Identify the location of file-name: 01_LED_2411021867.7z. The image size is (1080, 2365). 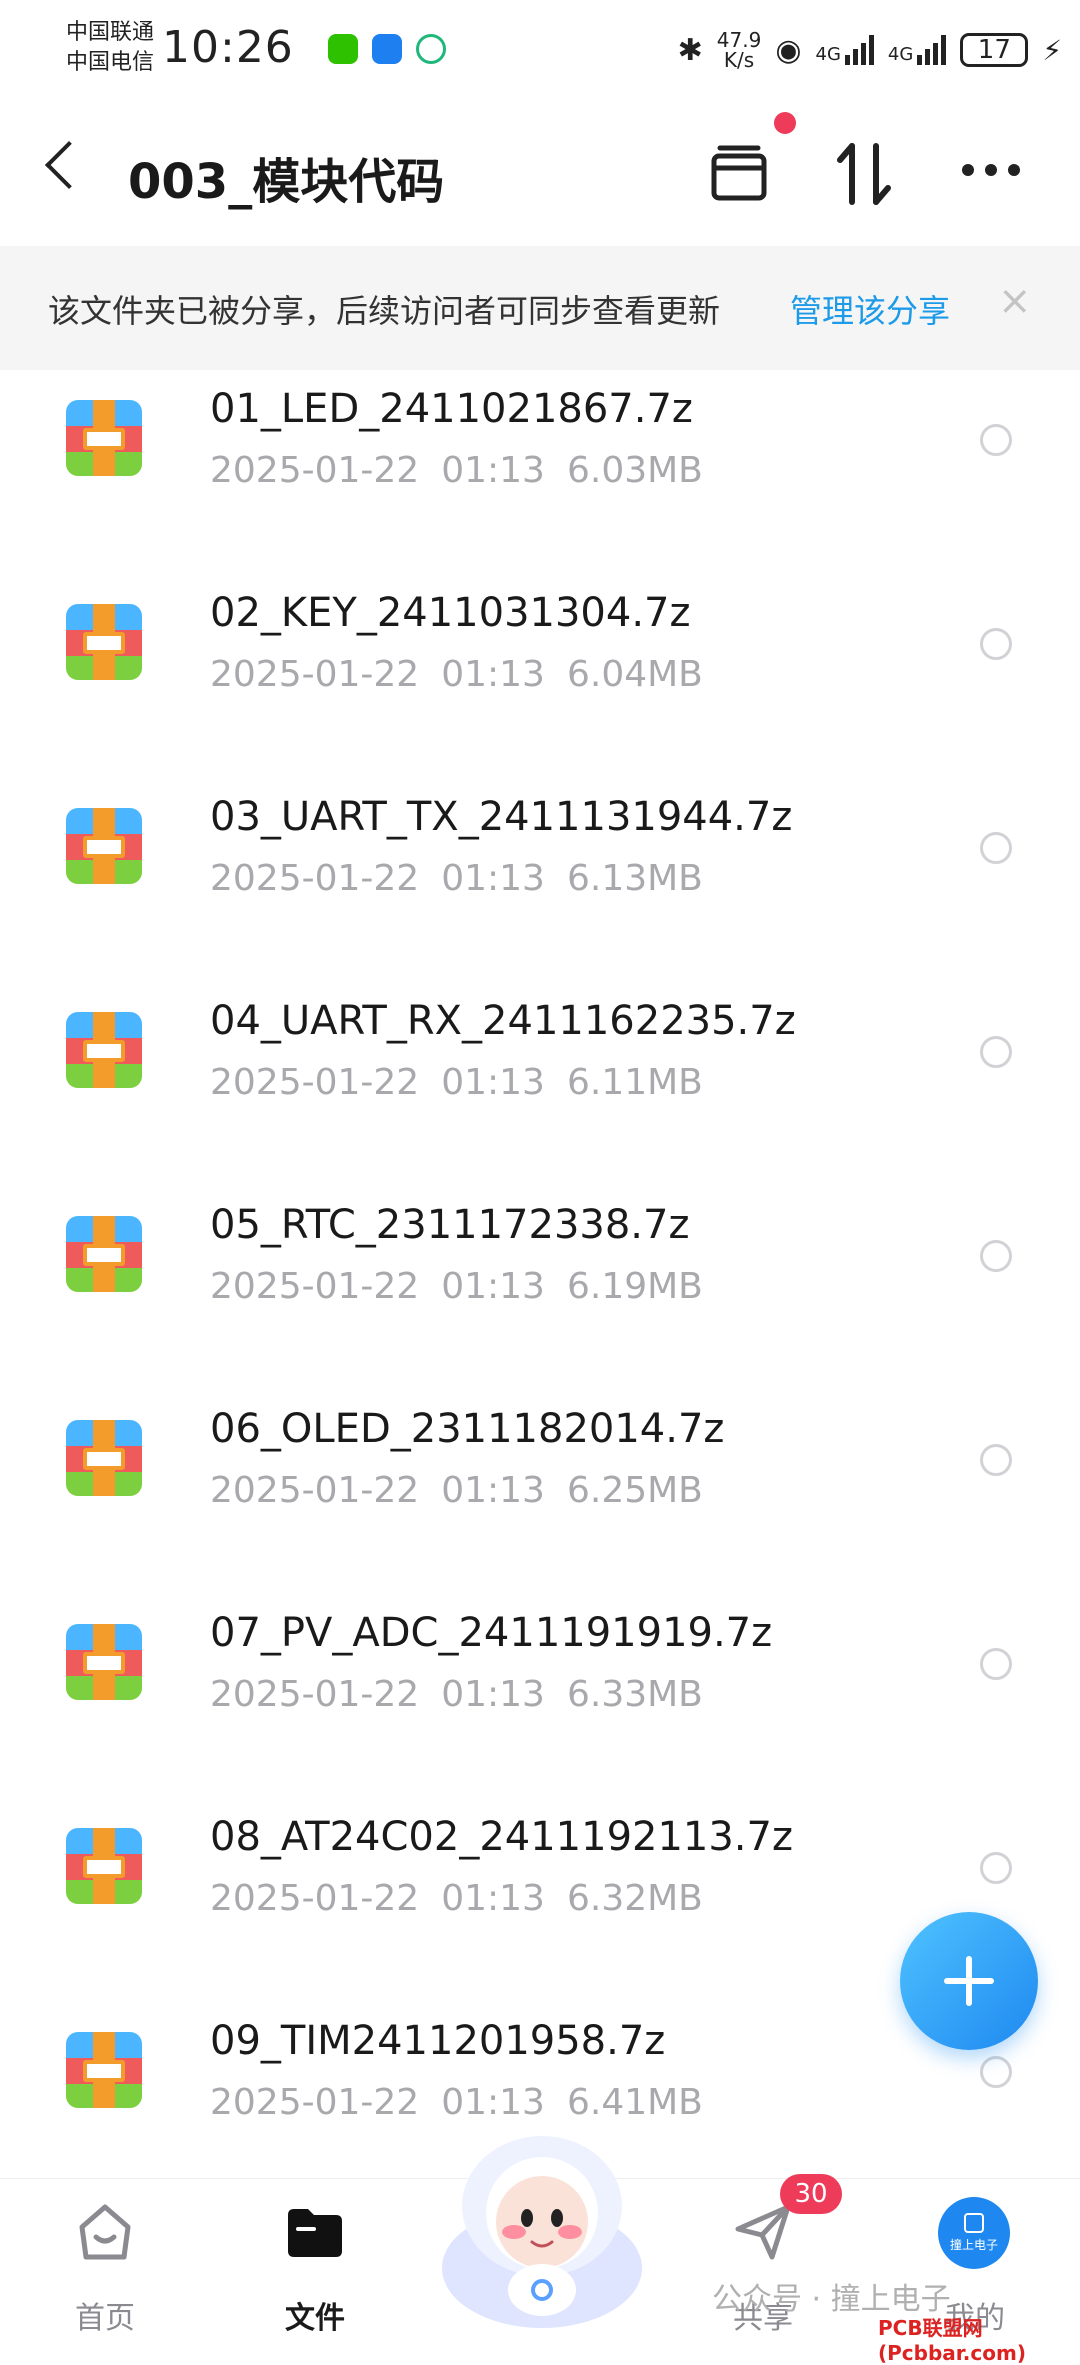
(451, 409).